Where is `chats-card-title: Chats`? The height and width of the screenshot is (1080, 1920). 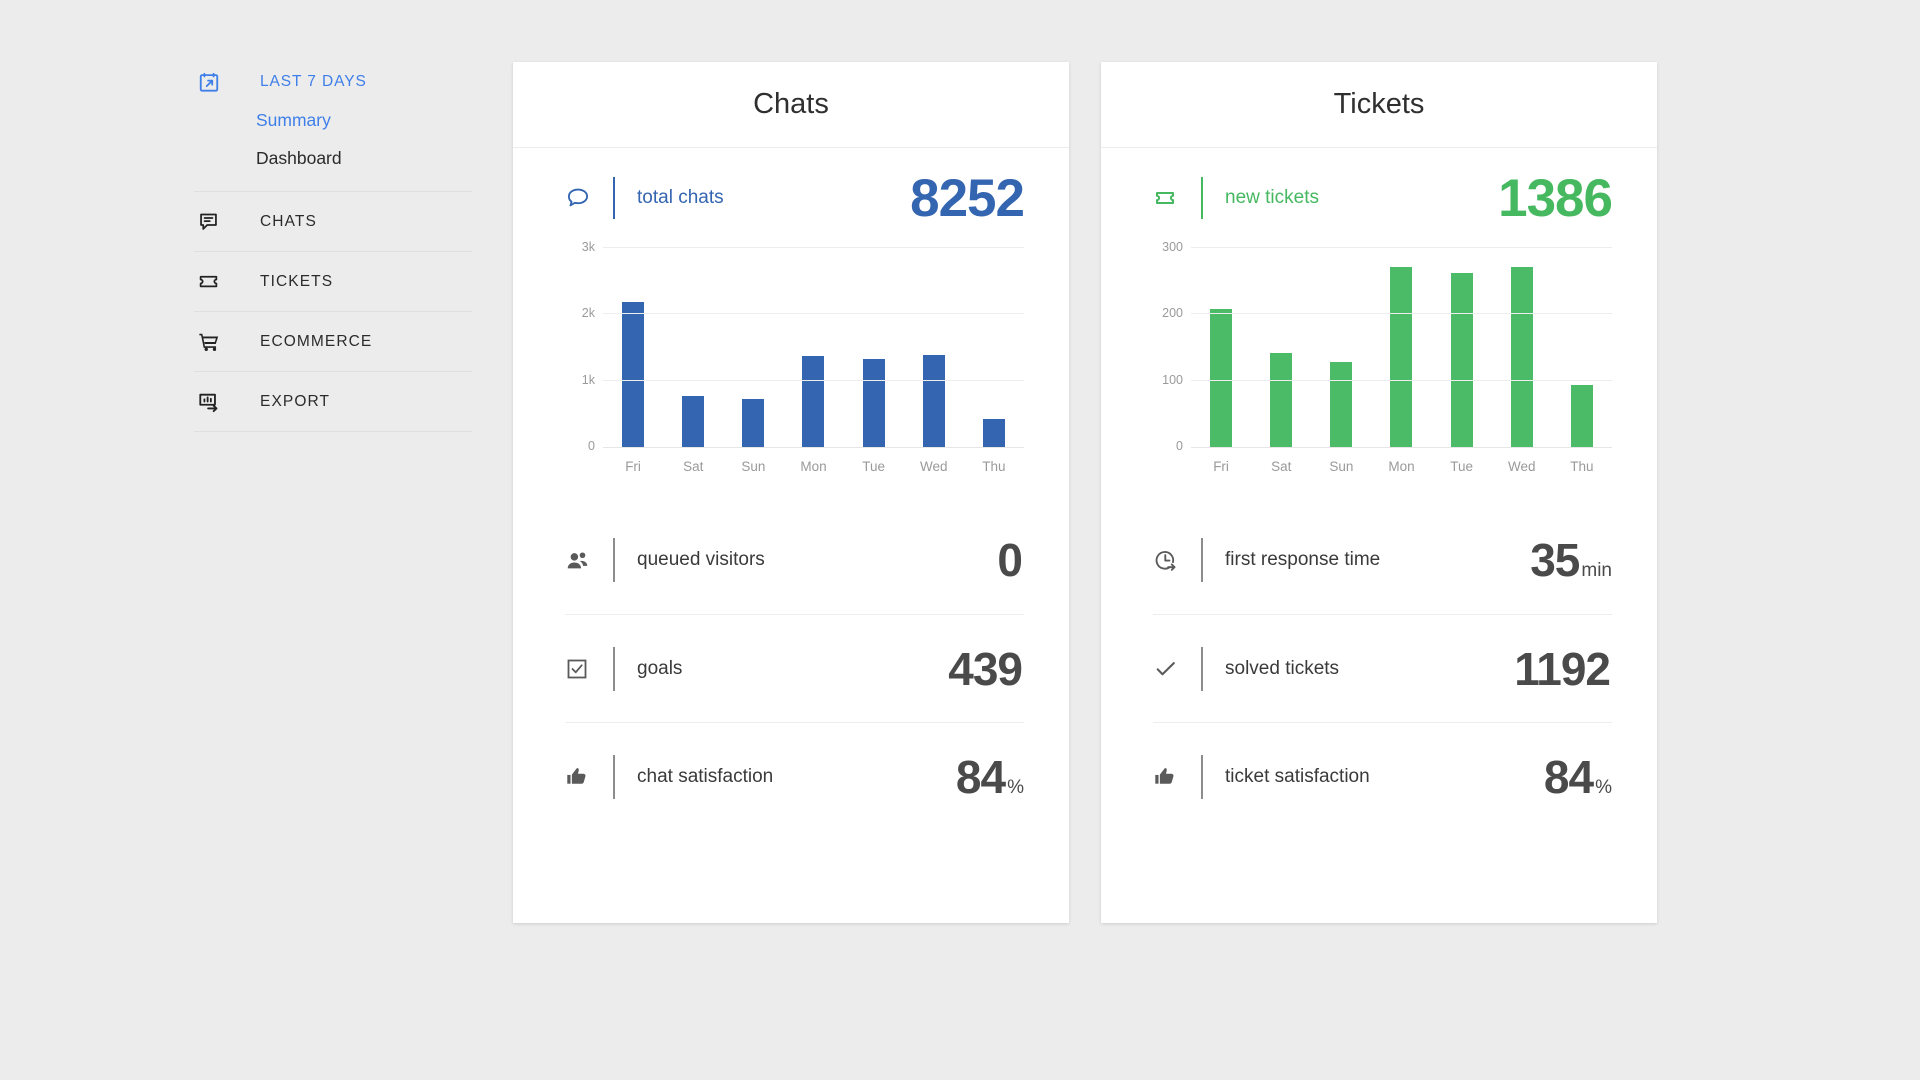 chats-card-title: Chats is located at coordinates (791, 104).